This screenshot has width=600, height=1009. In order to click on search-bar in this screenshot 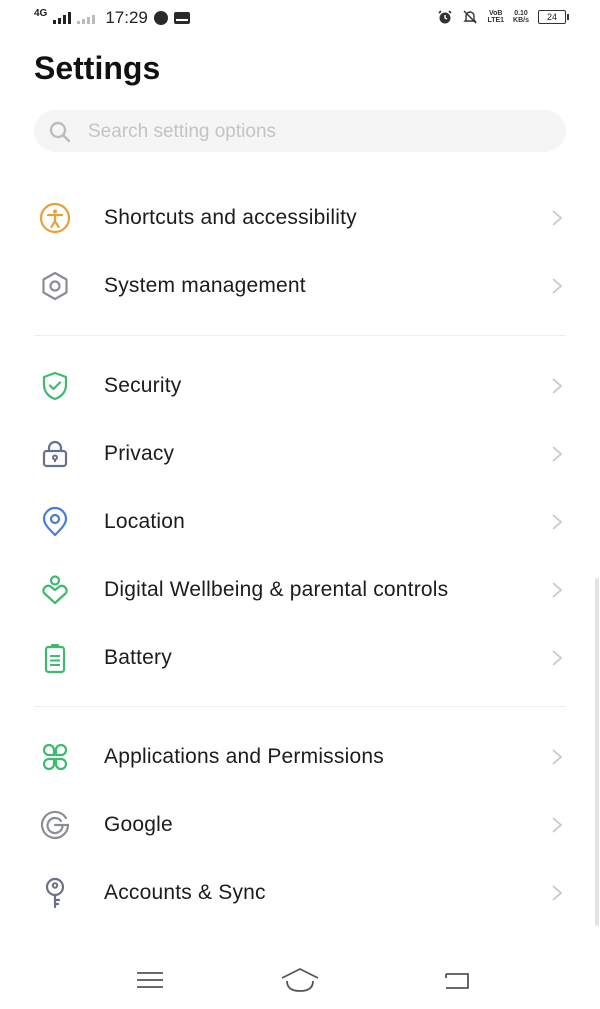, I will do `click(300, 131)`.